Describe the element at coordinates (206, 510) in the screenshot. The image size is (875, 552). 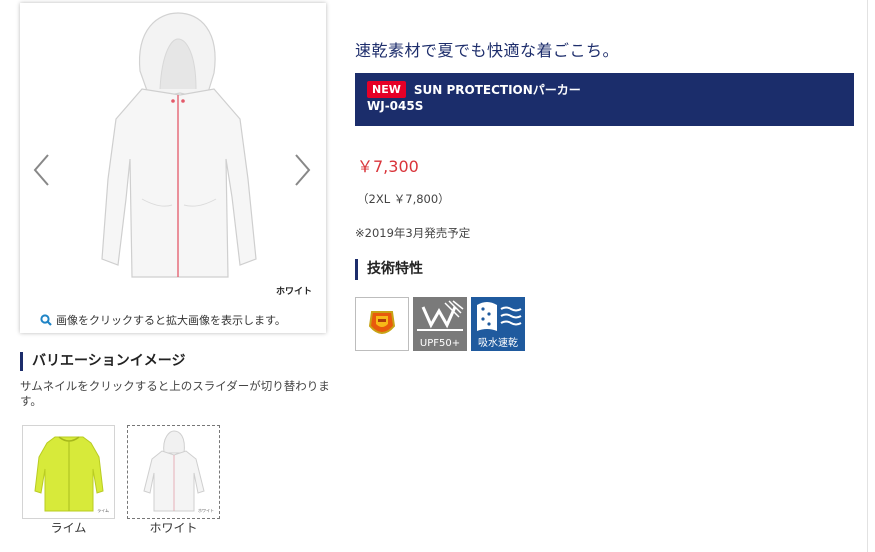
I see `thumbnail-white-tag: ホワイト` at that location.